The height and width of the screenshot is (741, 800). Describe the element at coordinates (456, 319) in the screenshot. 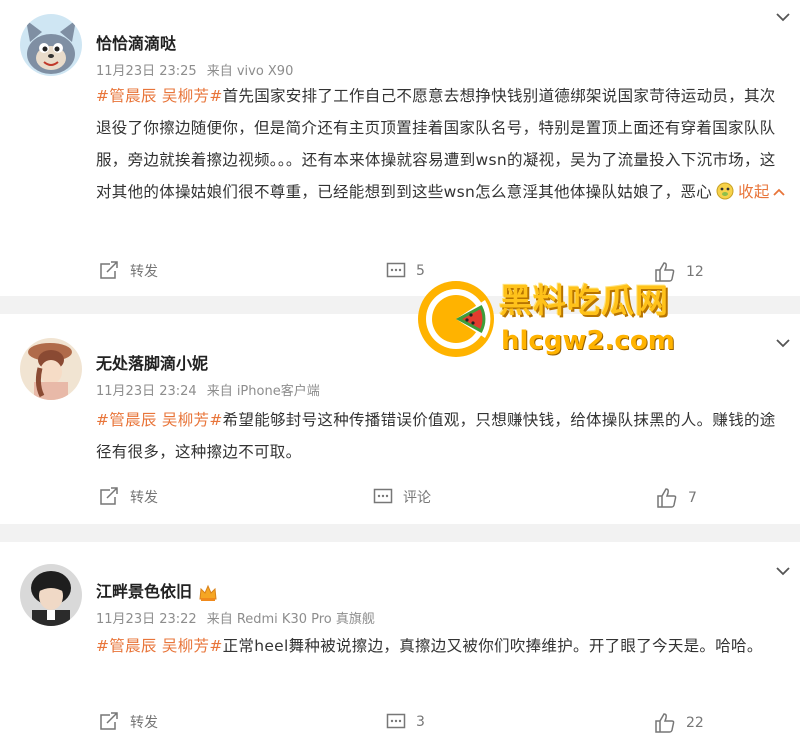

I see `watermelon-logo-icon` at that location.